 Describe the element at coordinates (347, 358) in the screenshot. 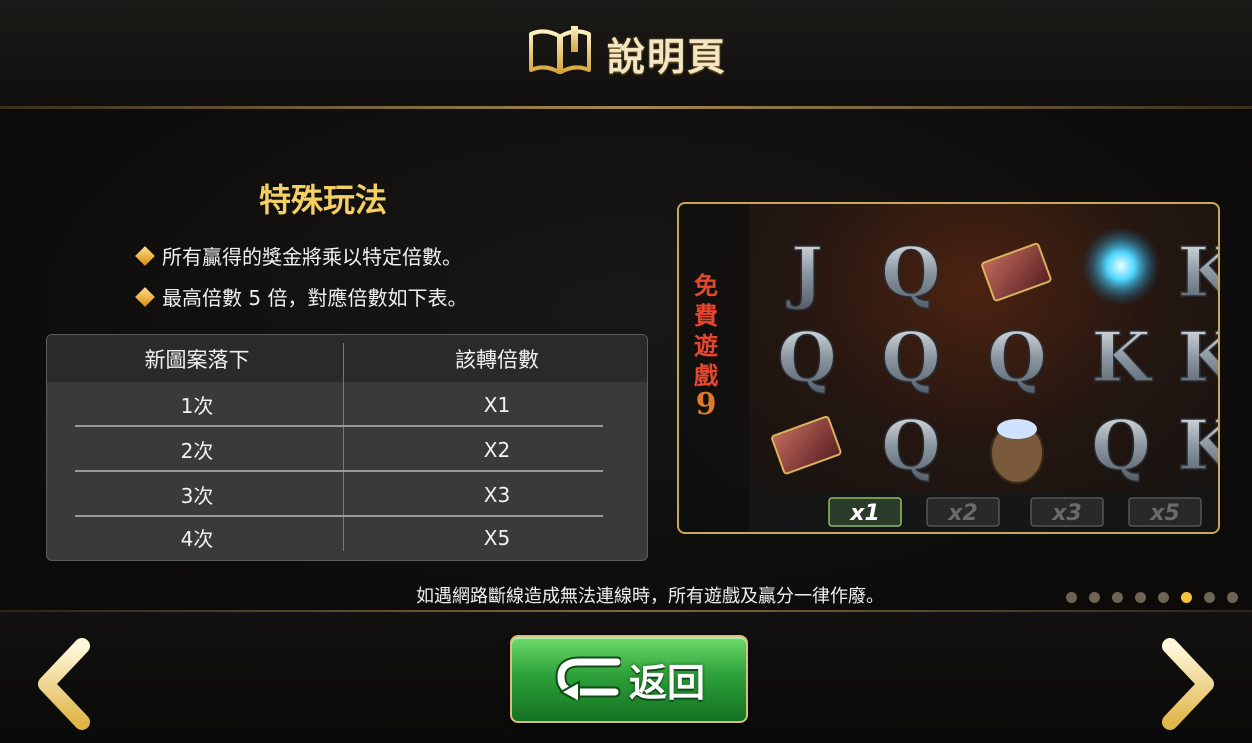

I see `table-header: 新圖案落下 該轉倍數` at that location.